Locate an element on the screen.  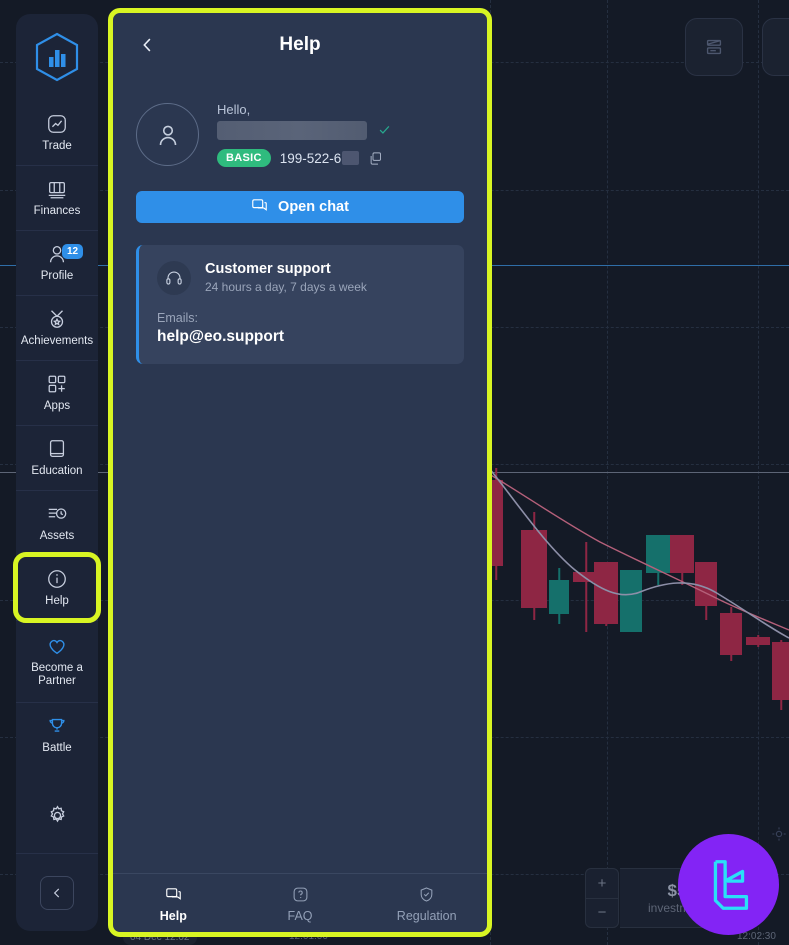
apps-grid-plus-icon is located at coordinates (57, 384).